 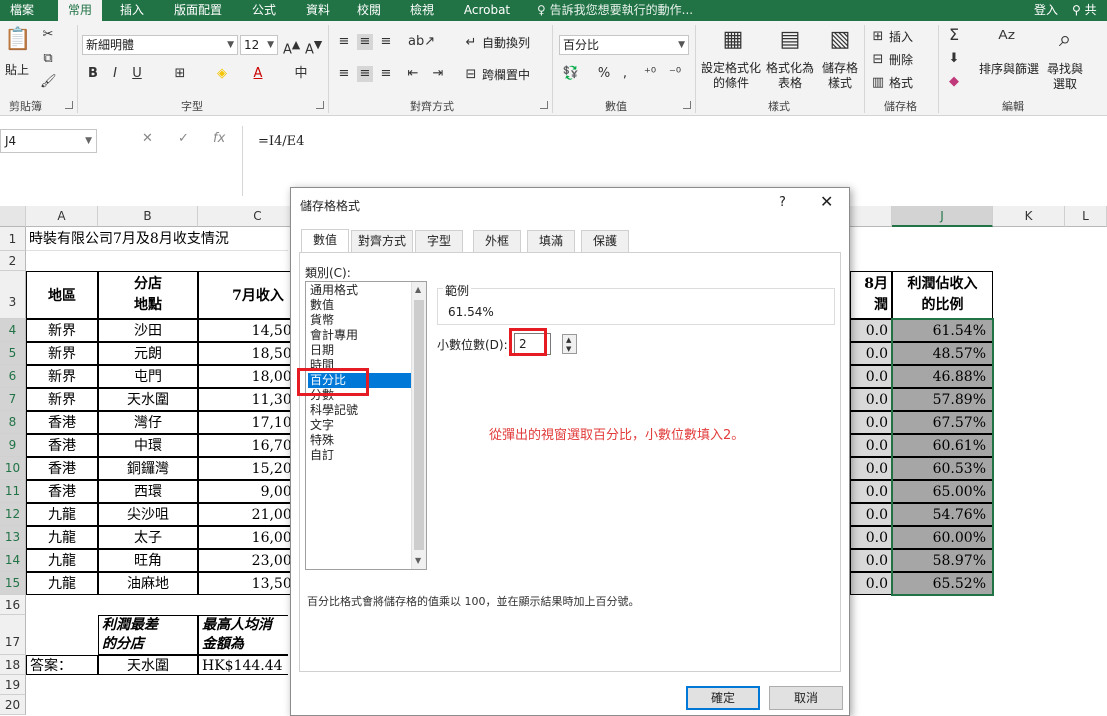 What do you see at coordinates (418, 289) in the screenshot?
I see `scroll-up-icon: ▲` at bounding box center [418, 289].